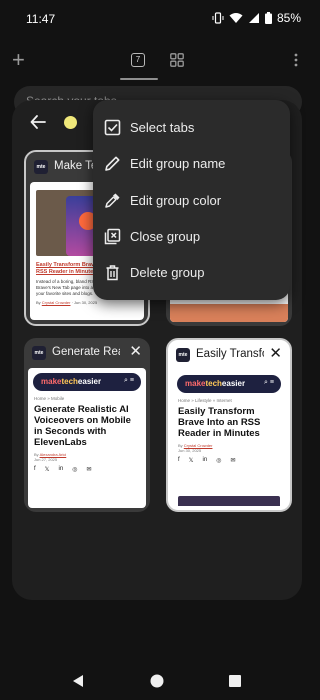  Describe the element at coordinates (70, 122) in the screenshot. I see `group-color-dot` at that location.